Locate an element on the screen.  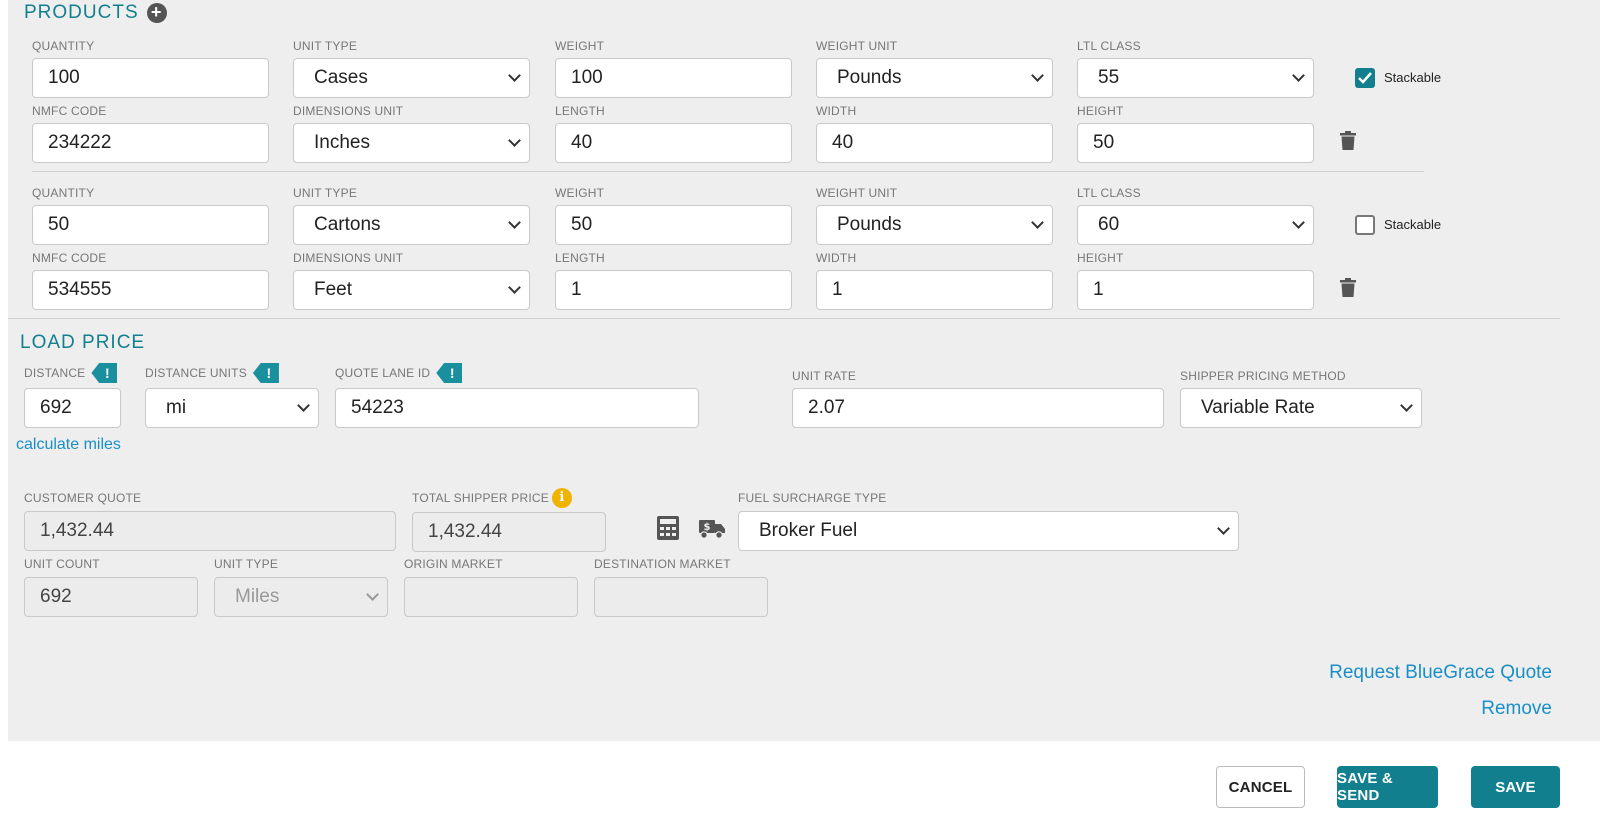
quote-lane-id-warning-icon: ! is located at coordinates (449, 373).